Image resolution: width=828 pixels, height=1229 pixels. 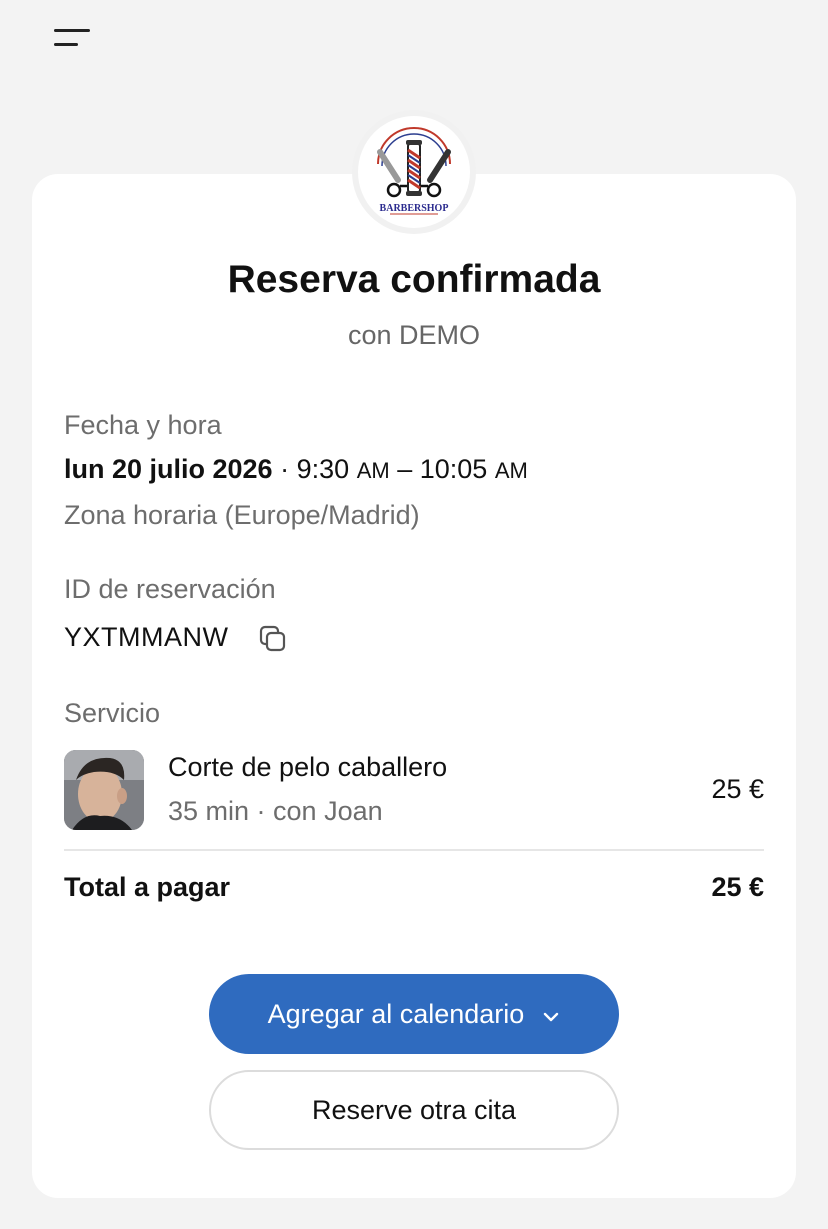 I want to click on menu-line-top, so click(x=72, y=30).